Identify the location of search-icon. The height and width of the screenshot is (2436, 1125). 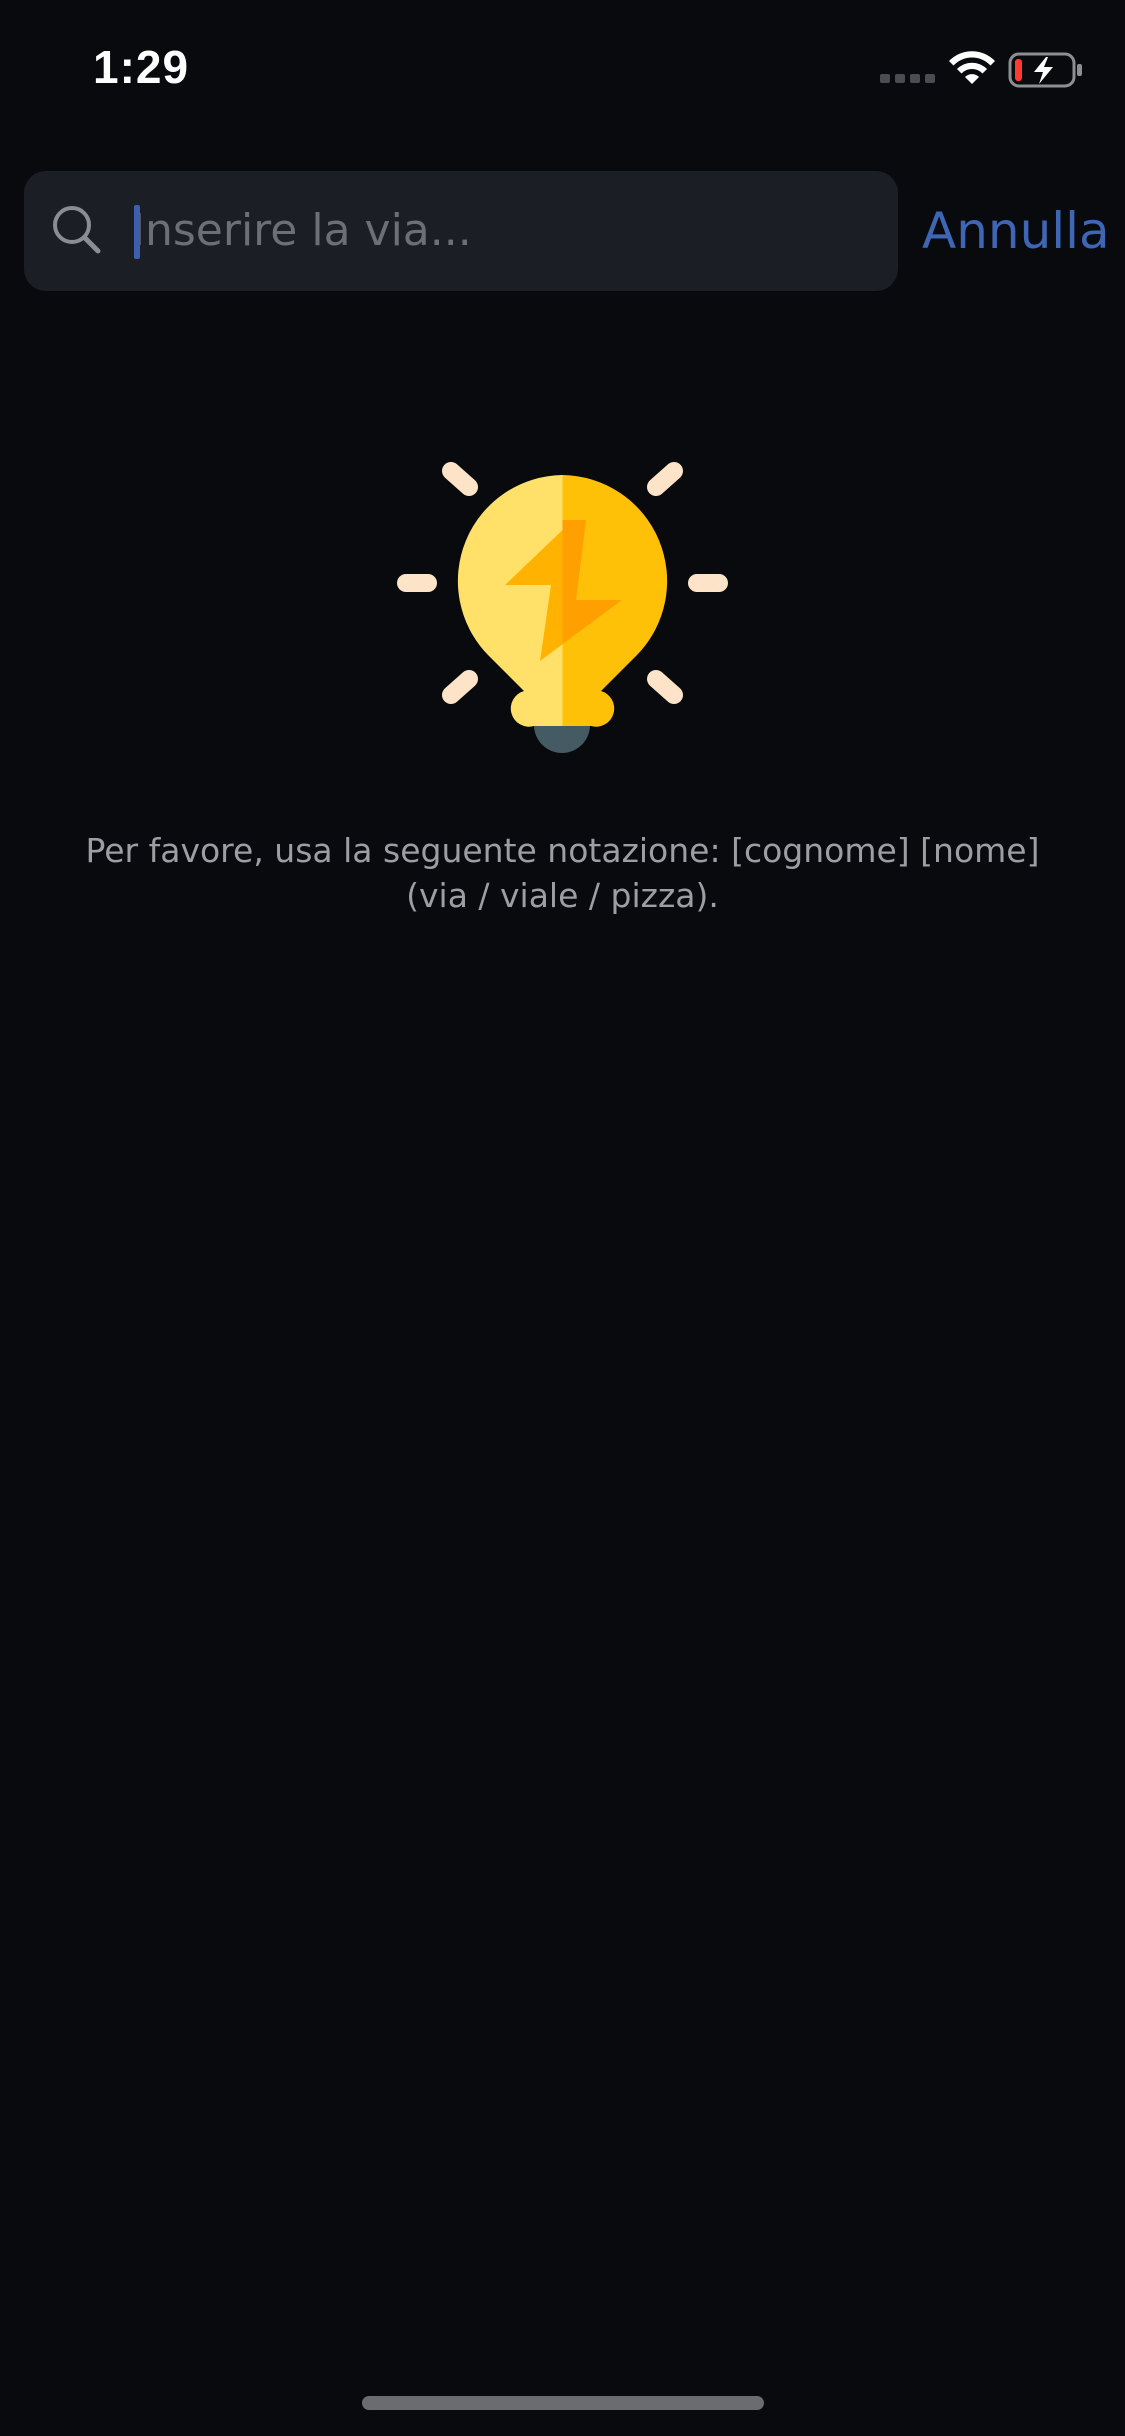
(77, 230).